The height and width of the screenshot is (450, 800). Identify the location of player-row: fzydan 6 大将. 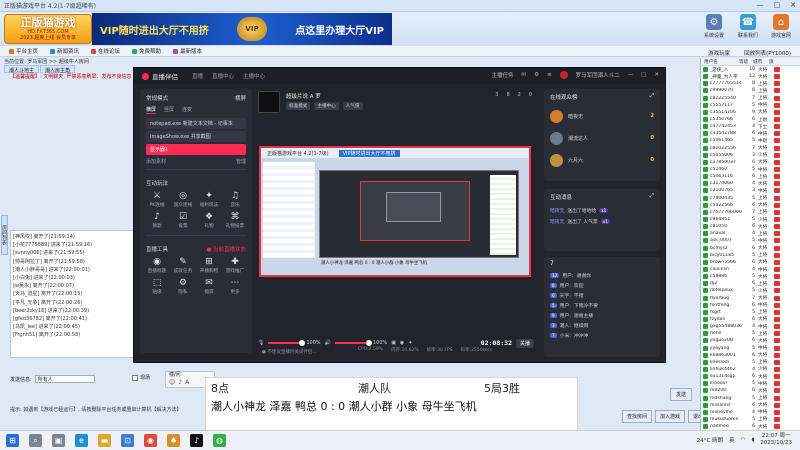
(750, 319).